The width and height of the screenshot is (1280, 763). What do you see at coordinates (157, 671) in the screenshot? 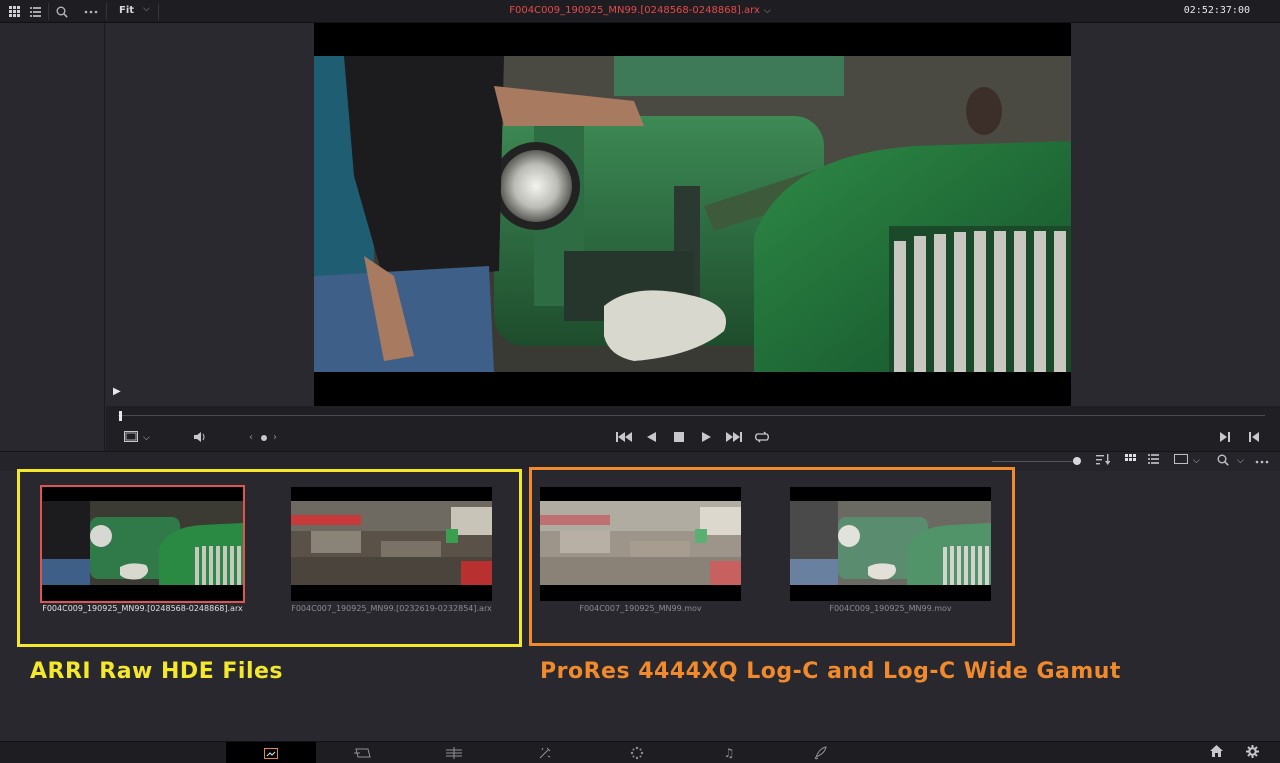
I see `arri-raw-caption: ARRI Raw HDE Files` at bounding box center [157, 671].